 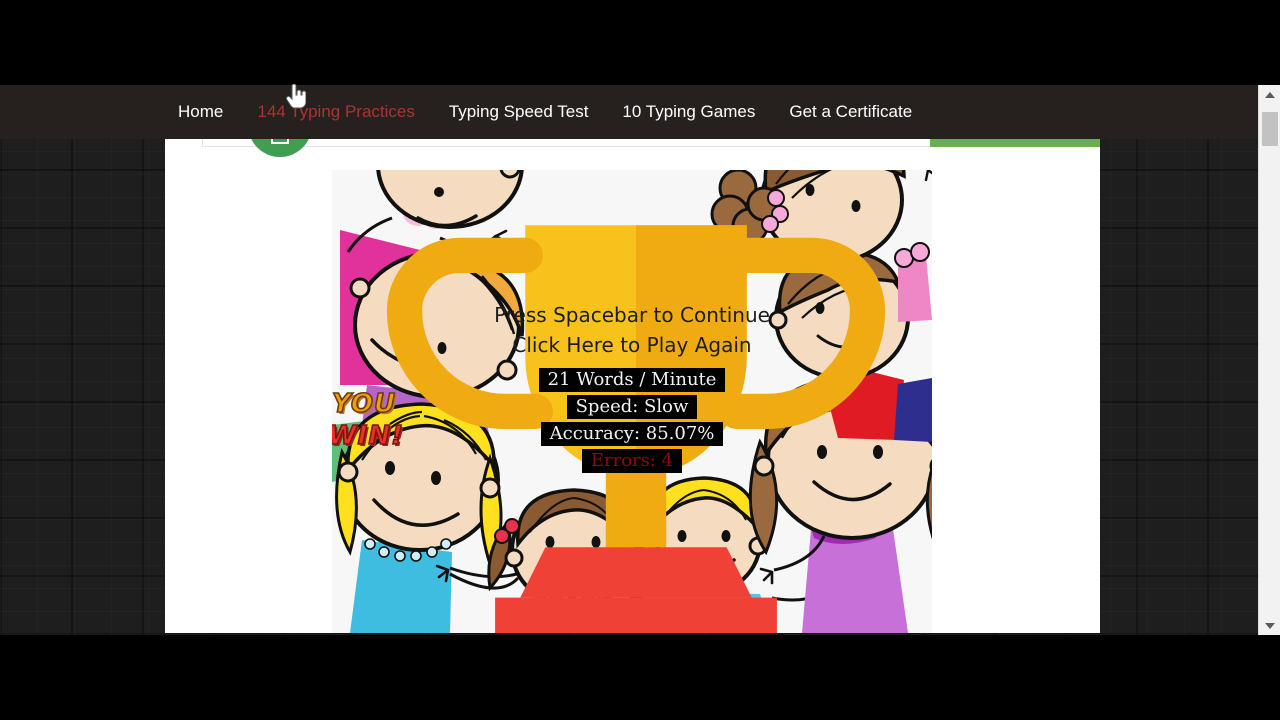 What do you see at coordinates (632, 315) in the screenshot?
I see `prompt-press-spacebar: Press Spacebar to Continue` at bounding box center [632, 315].